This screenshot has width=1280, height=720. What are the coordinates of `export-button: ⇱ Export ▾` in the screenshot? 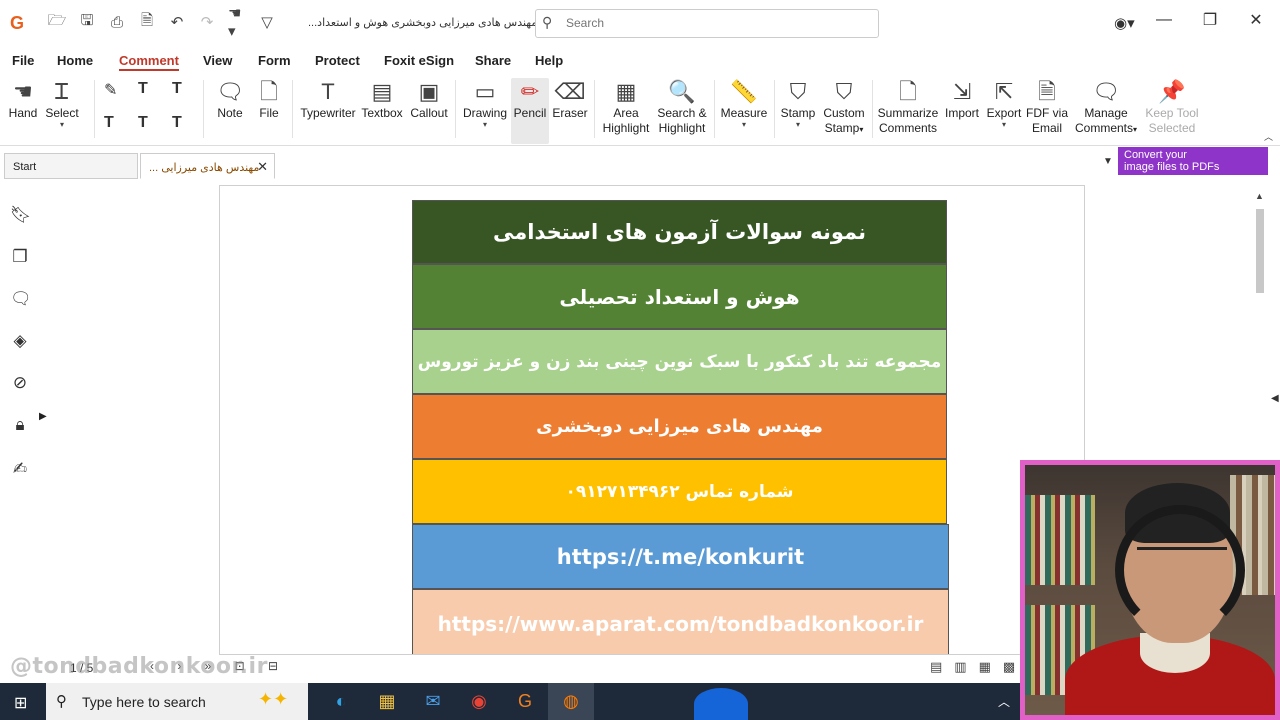 It's located at (1004, 103).